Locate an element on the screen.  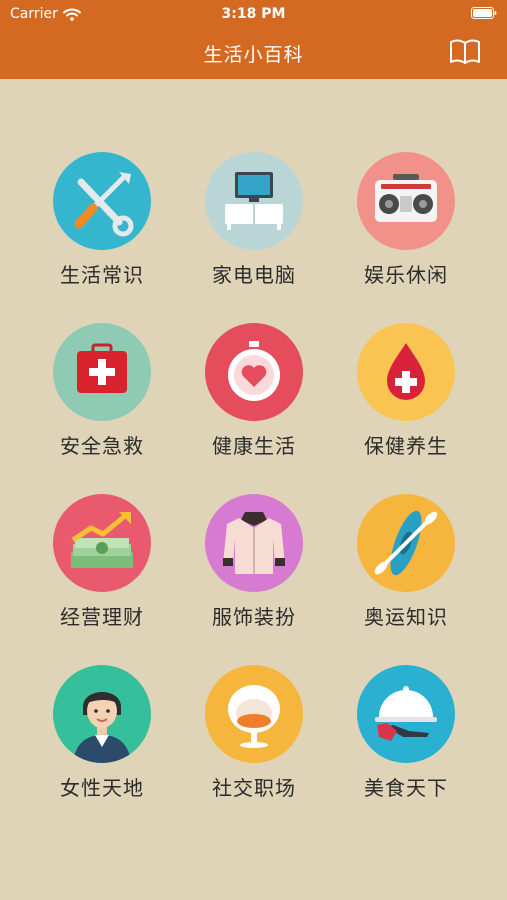
category-label: 健康生活 is located at coordinates (254, 446).